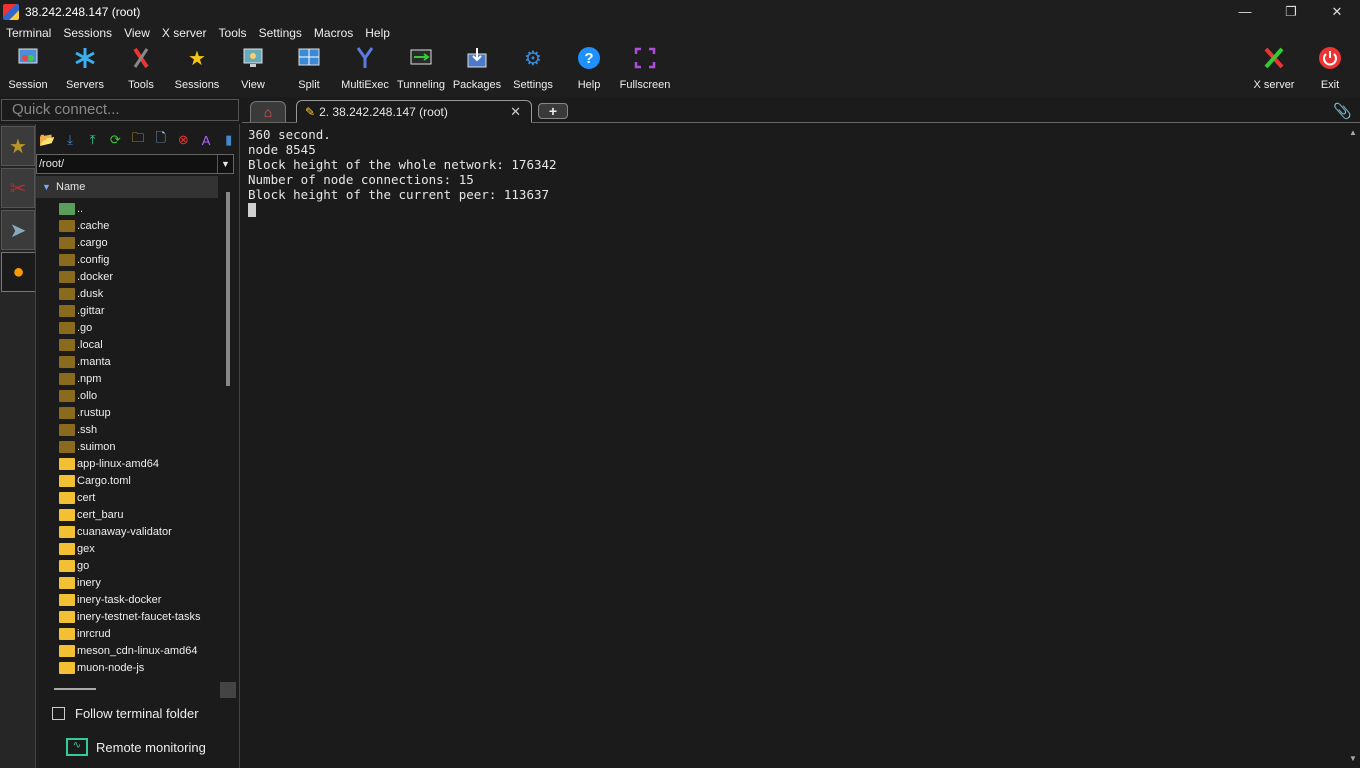 The height and width of the screenshot is (768, 1360). I want to click on upload-folder-icon: 📂, so click(47, 140).